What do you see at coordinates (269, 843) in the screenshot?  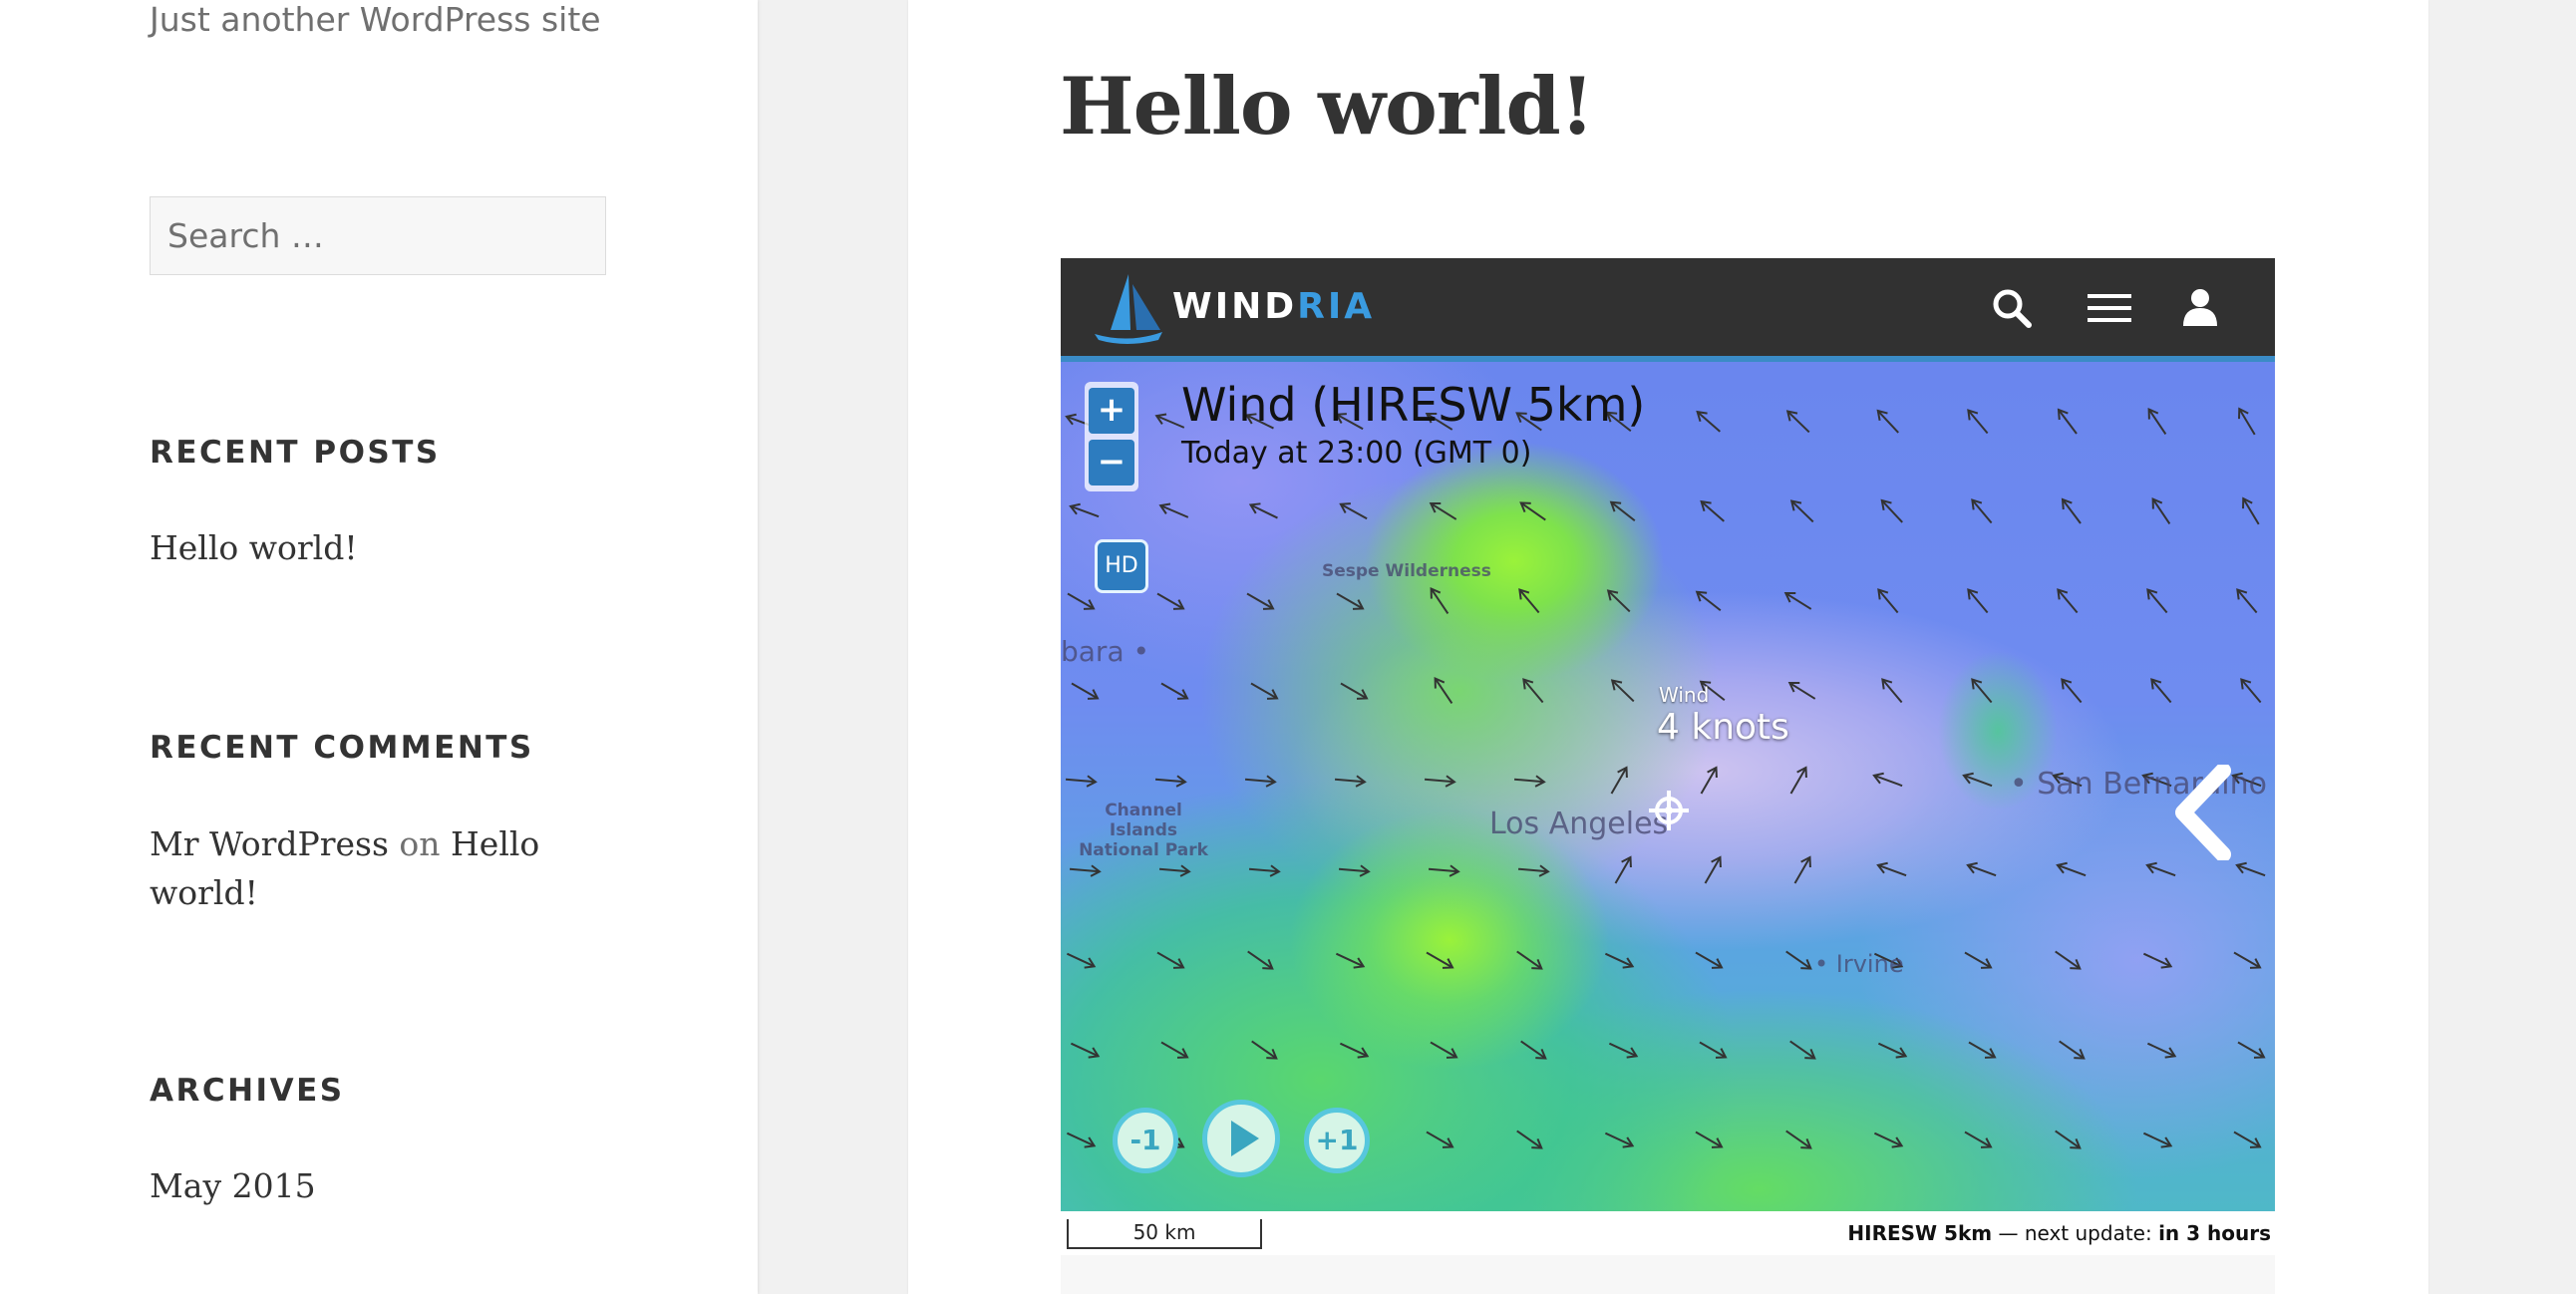 I see `comment-author-link: Mr WordPress` at bounding box center [269, 843].